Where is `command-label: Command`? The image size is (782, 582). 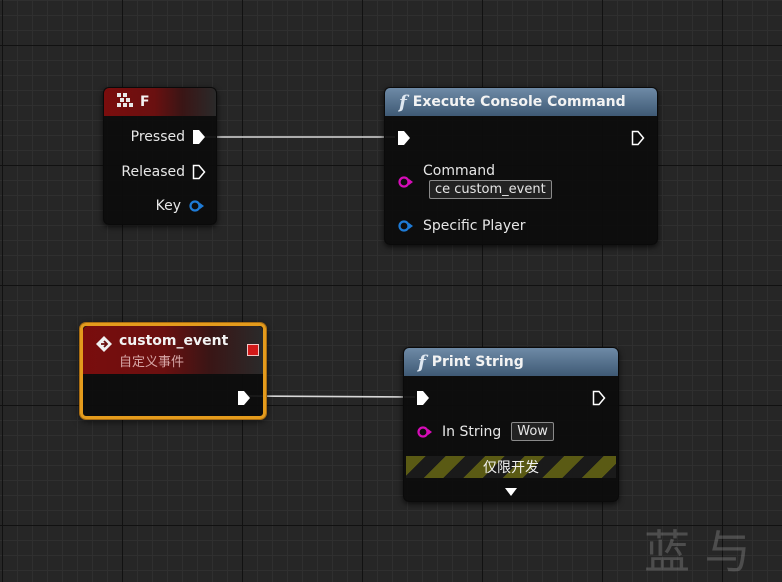
command-label: Command is located at coordinates (459, 171).